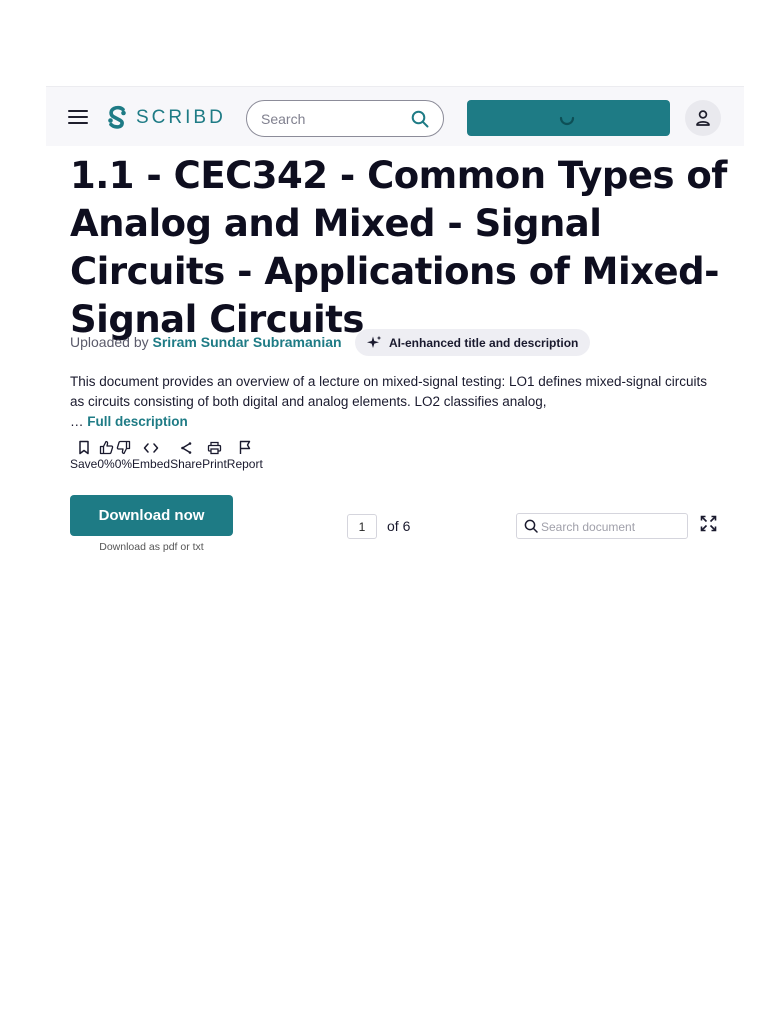 The image size is (768, 1024). I want to click on flag-icon, so click(245, 447).